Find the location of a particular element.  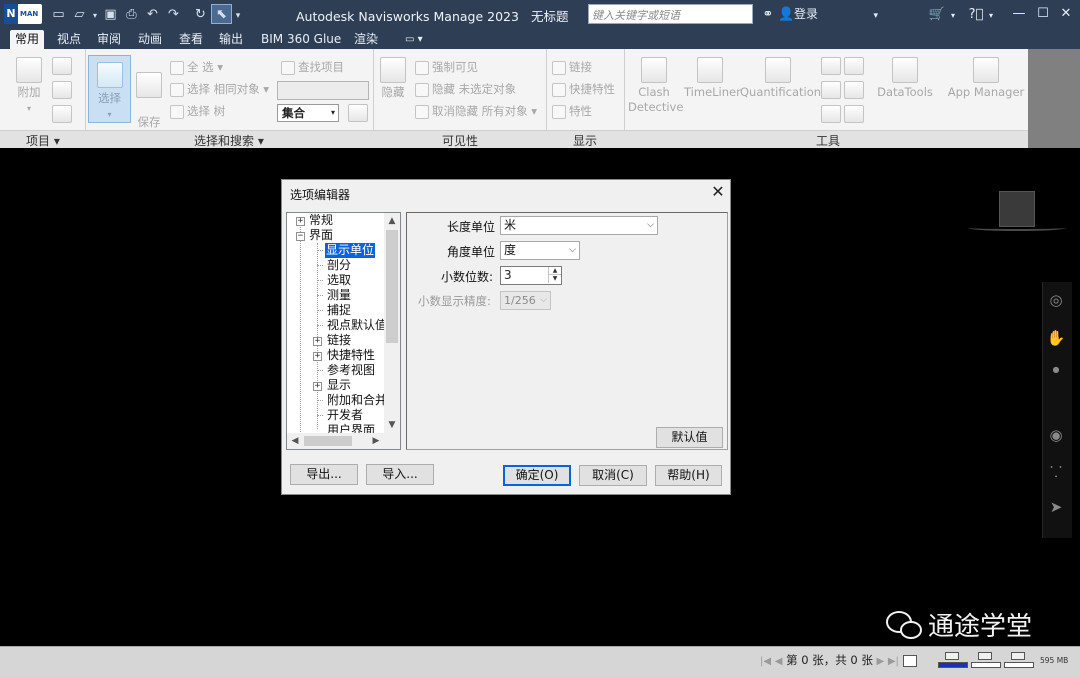

tree-item-selection: 选取 is located at coordinates (339, 280).